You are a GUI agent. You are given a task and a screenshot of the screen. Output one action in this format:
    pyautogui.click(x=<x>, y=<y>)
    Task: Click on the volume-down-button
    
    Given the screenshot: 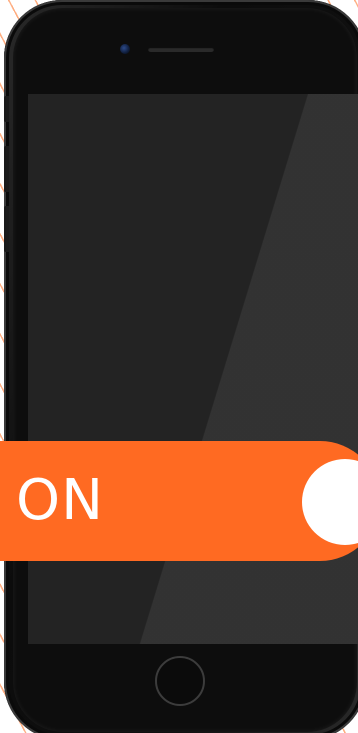 What is the action you would take?
    pyautogui.click(x=6, y=229)
    